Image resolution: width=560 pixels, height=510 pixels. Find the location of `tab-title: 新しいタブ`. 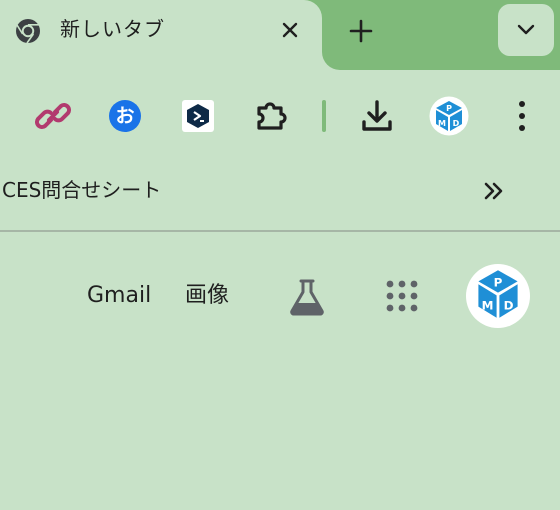

tab-title: 新しいタブ is located at coordinates (112, 29).